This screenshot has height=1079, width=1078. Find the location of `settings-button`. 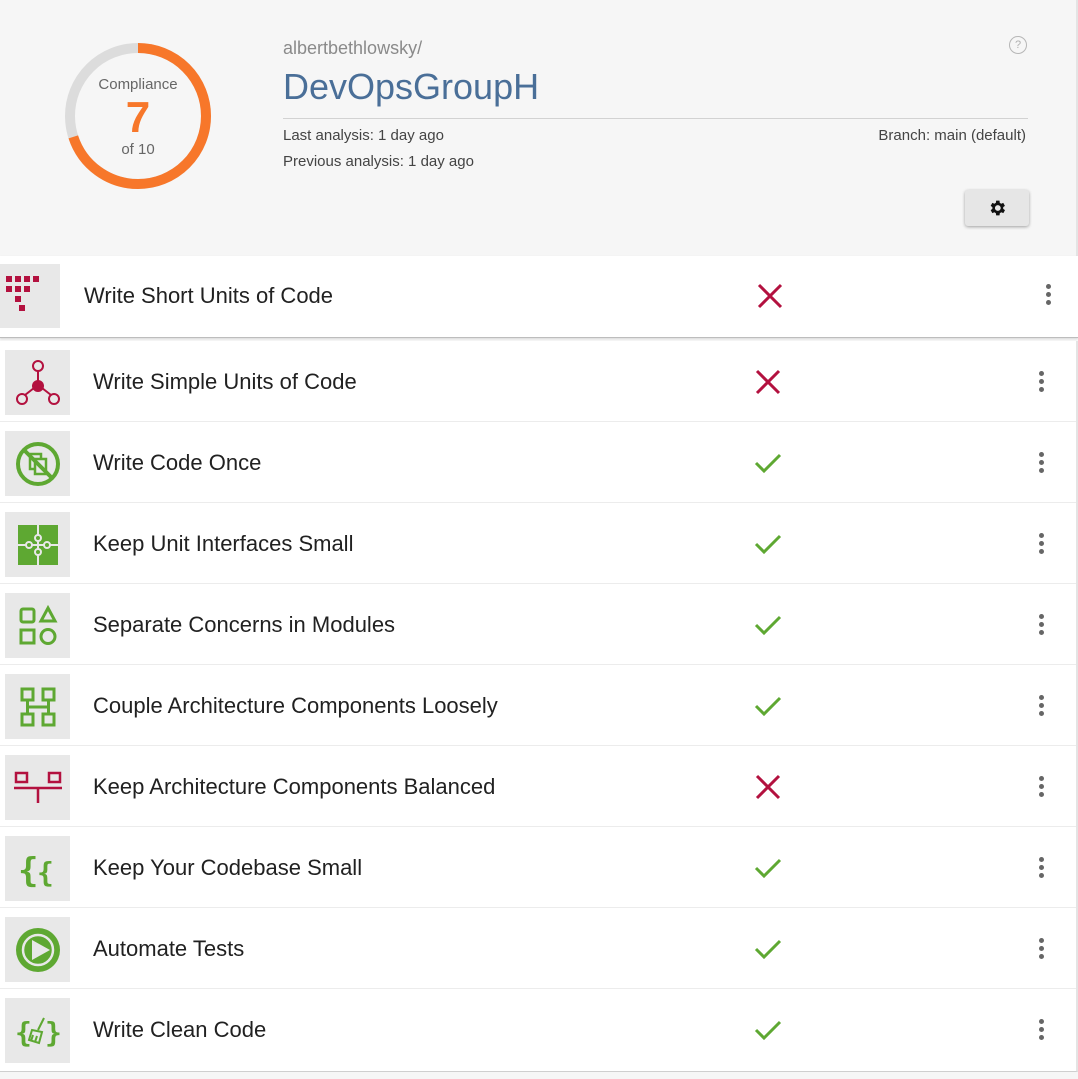

settings-button is located at coordinates (997, 208).